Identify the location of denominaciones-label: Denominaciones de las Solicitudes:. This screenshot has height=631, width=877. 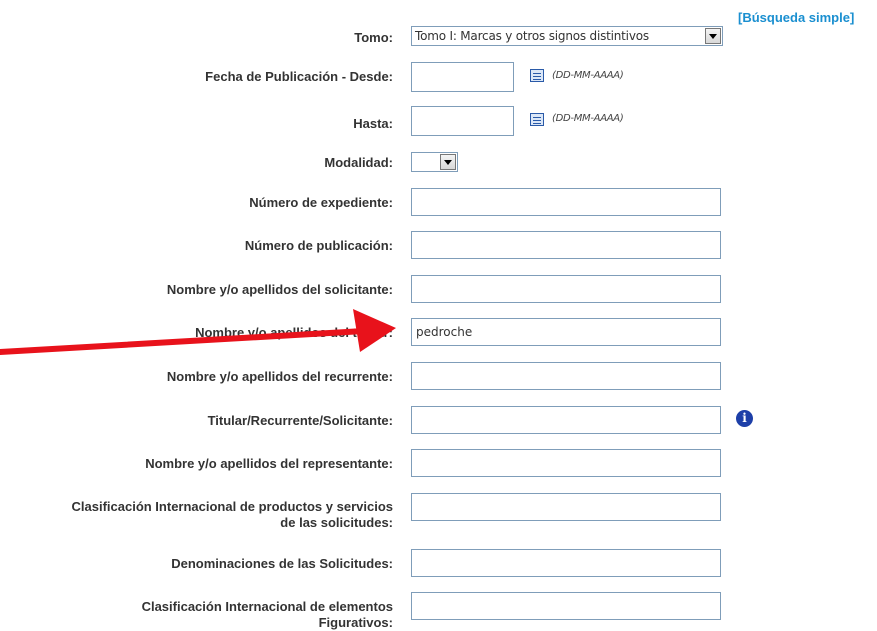
(282, 563).